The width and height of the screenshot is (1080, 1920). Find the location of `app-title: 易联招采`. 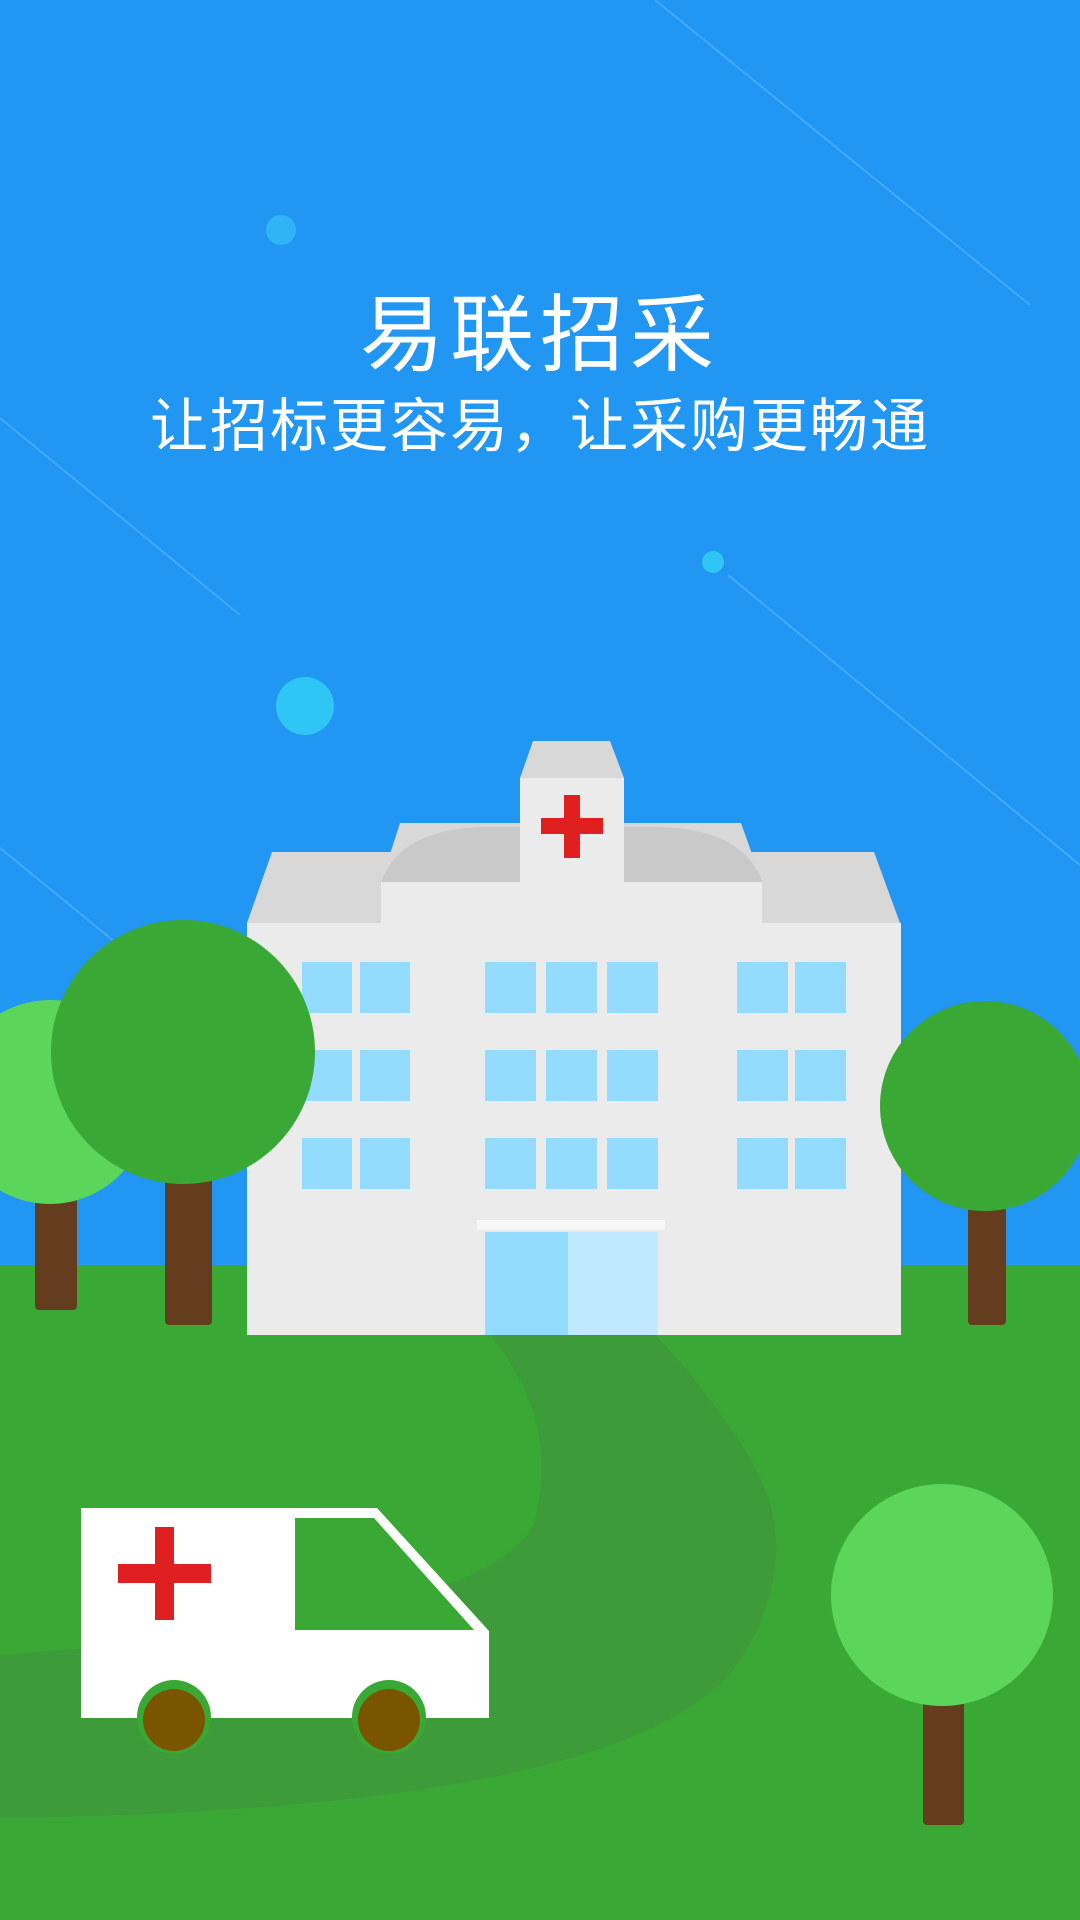

app-title: 易联招采 is located at coordinates (539, 335).